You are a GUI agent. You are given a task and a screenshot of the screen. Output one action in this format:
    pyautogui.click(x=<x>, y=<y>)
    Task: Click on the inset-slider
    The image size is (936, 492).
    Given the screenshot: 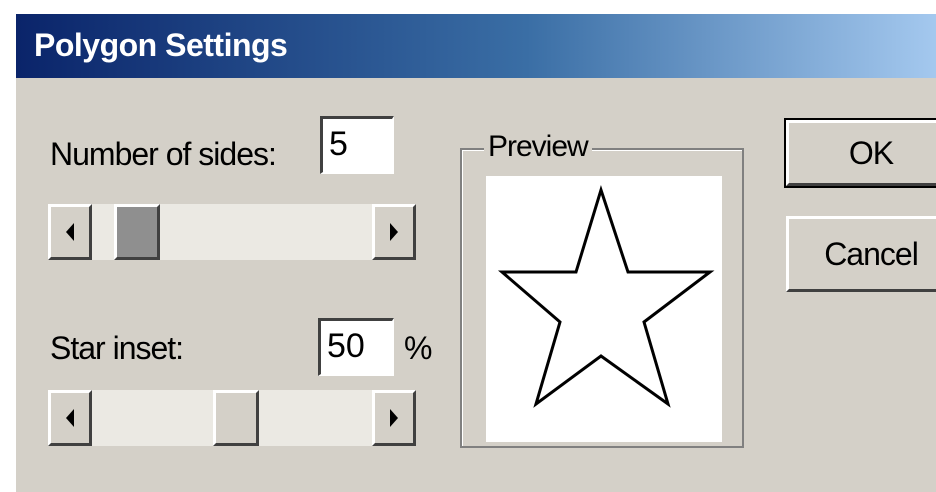 What is the action you would take?
    pyautogui.click(x=232, y=418)
    